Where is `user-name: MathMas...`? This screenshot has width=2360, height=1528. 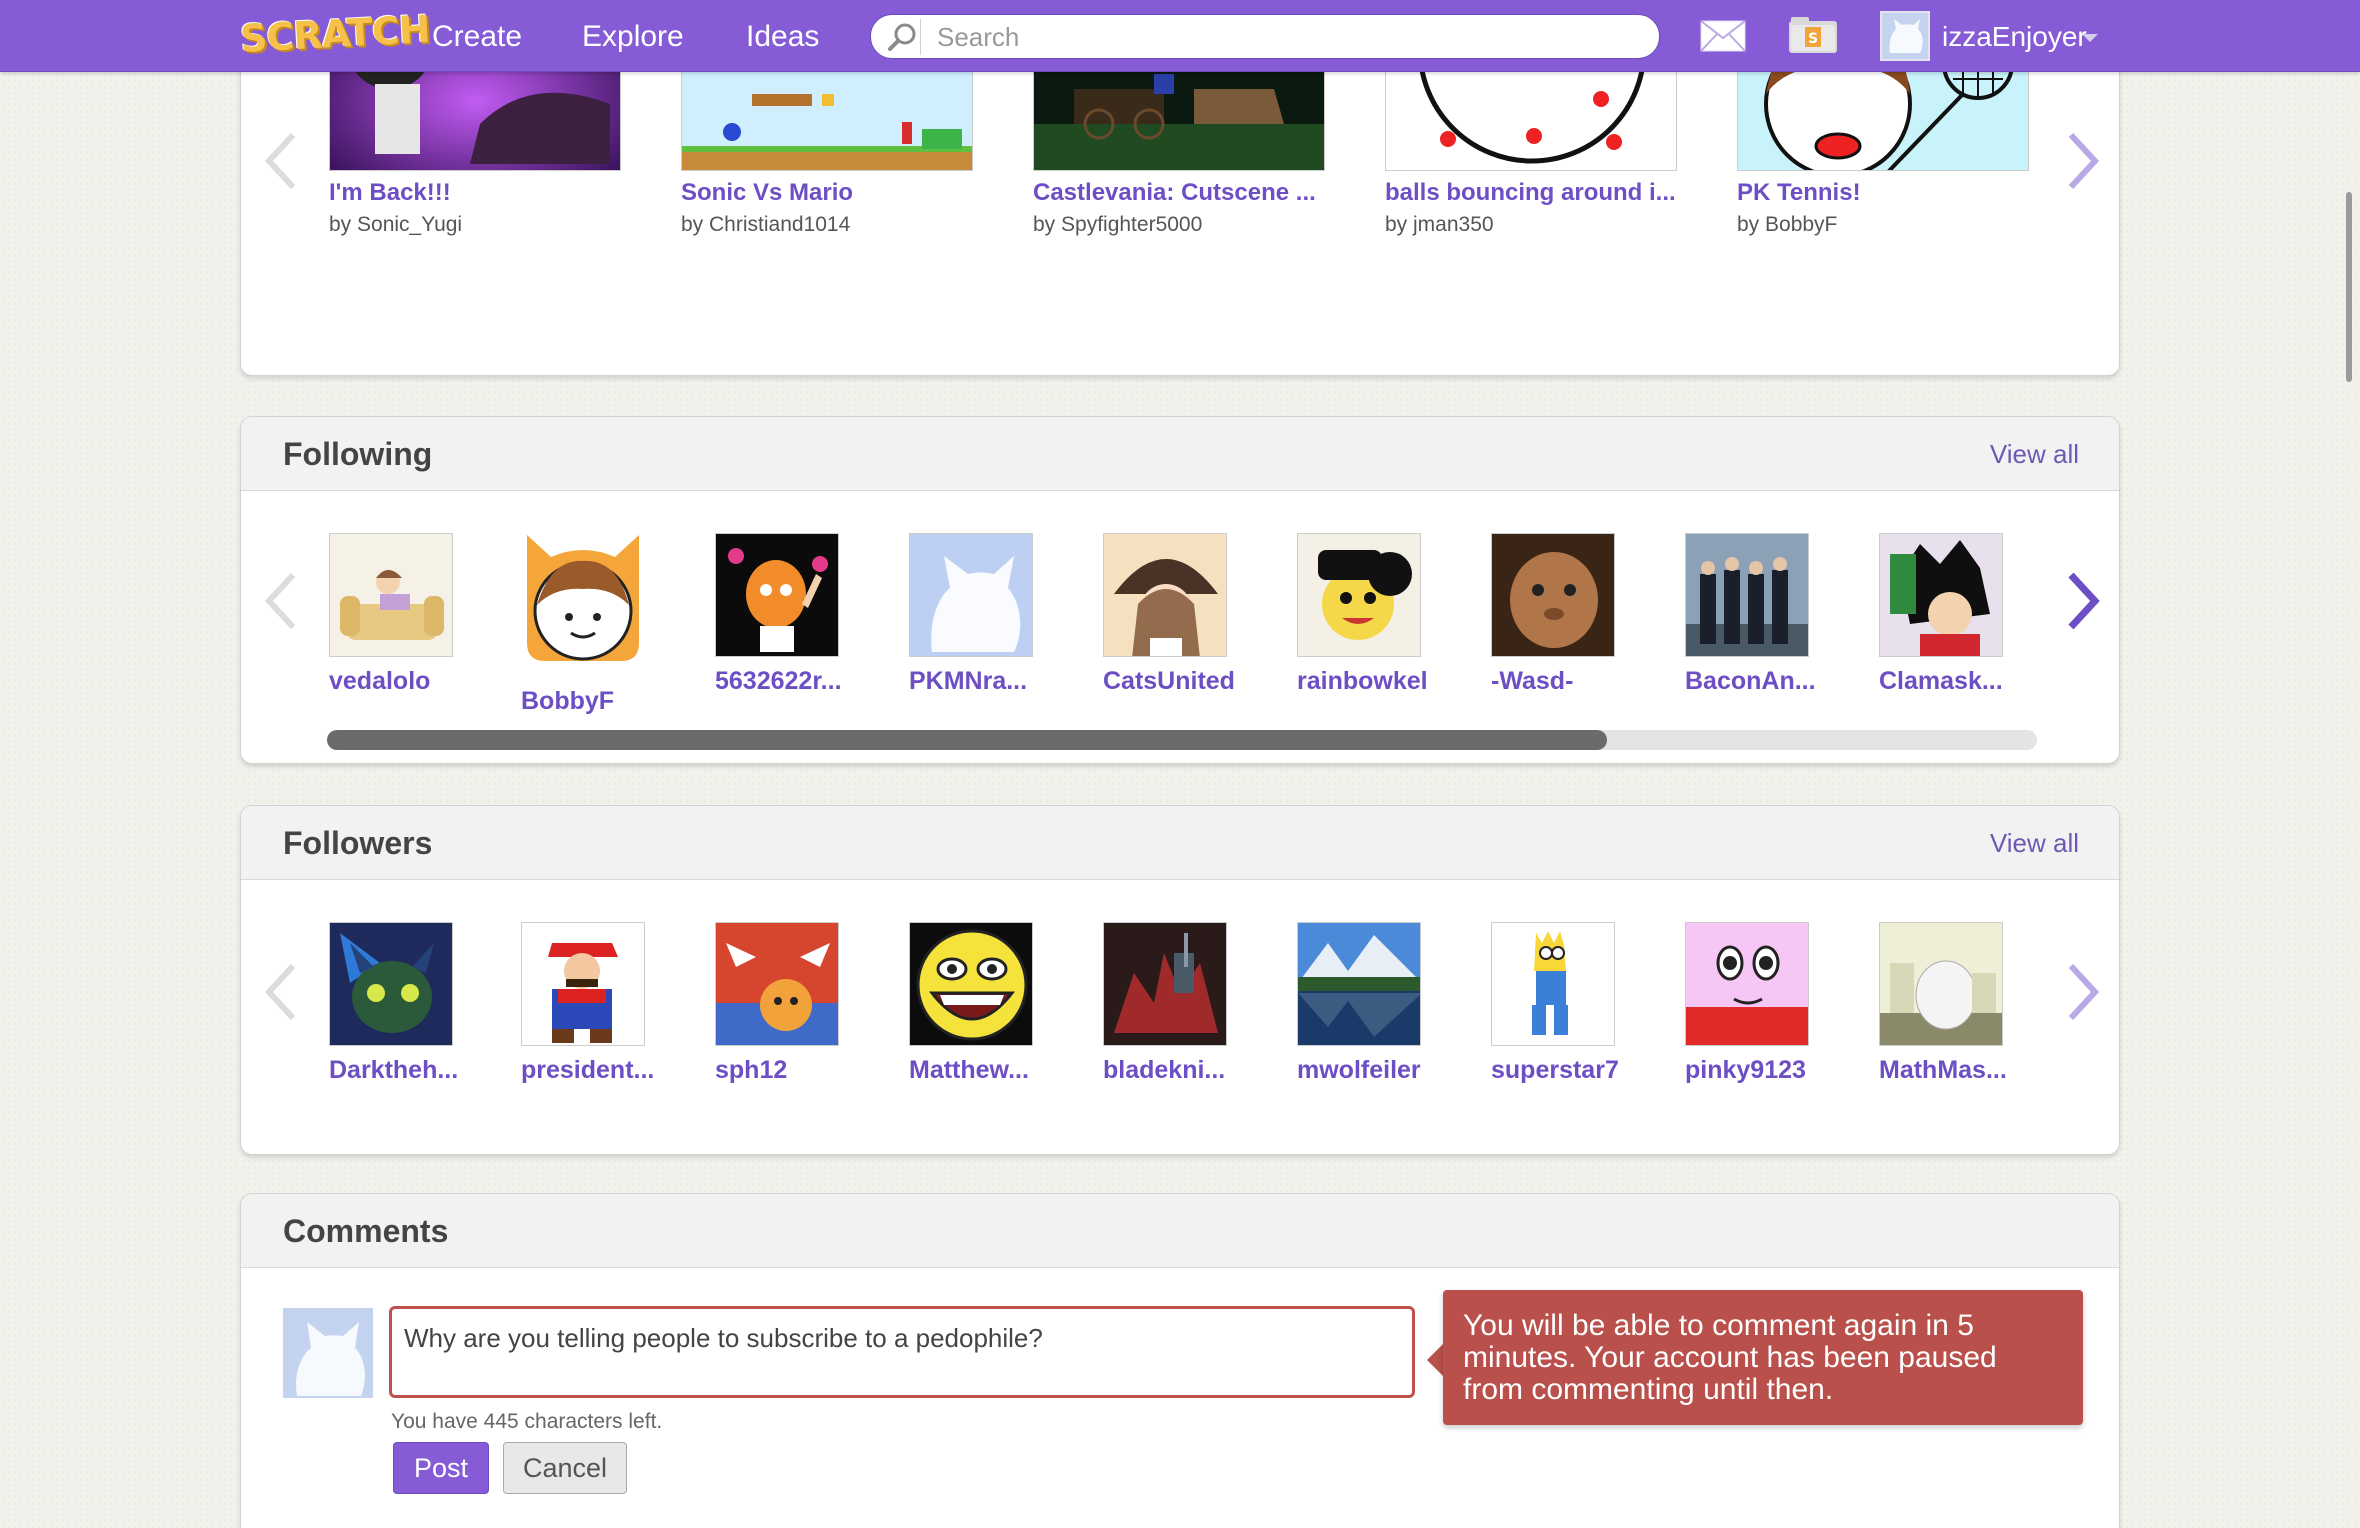
user-name: MathMas... is located at coordinates (1979, 1070).